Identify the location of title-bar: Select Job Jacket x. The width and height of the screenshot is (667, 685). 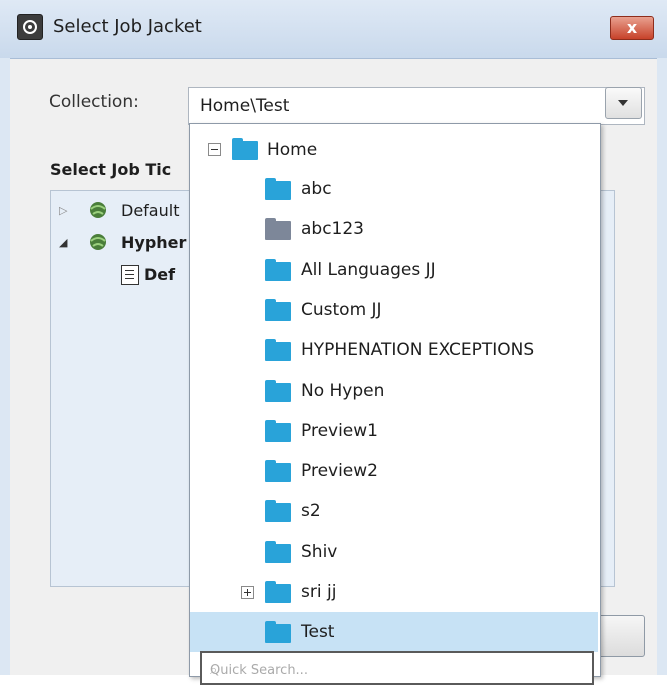
(333, 29).